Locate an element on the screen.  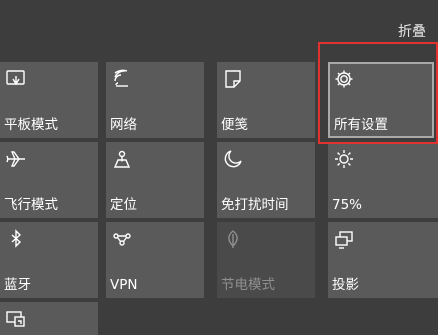
tablet-mode-tile: 平板模式 is located at coordinates (49, 100).